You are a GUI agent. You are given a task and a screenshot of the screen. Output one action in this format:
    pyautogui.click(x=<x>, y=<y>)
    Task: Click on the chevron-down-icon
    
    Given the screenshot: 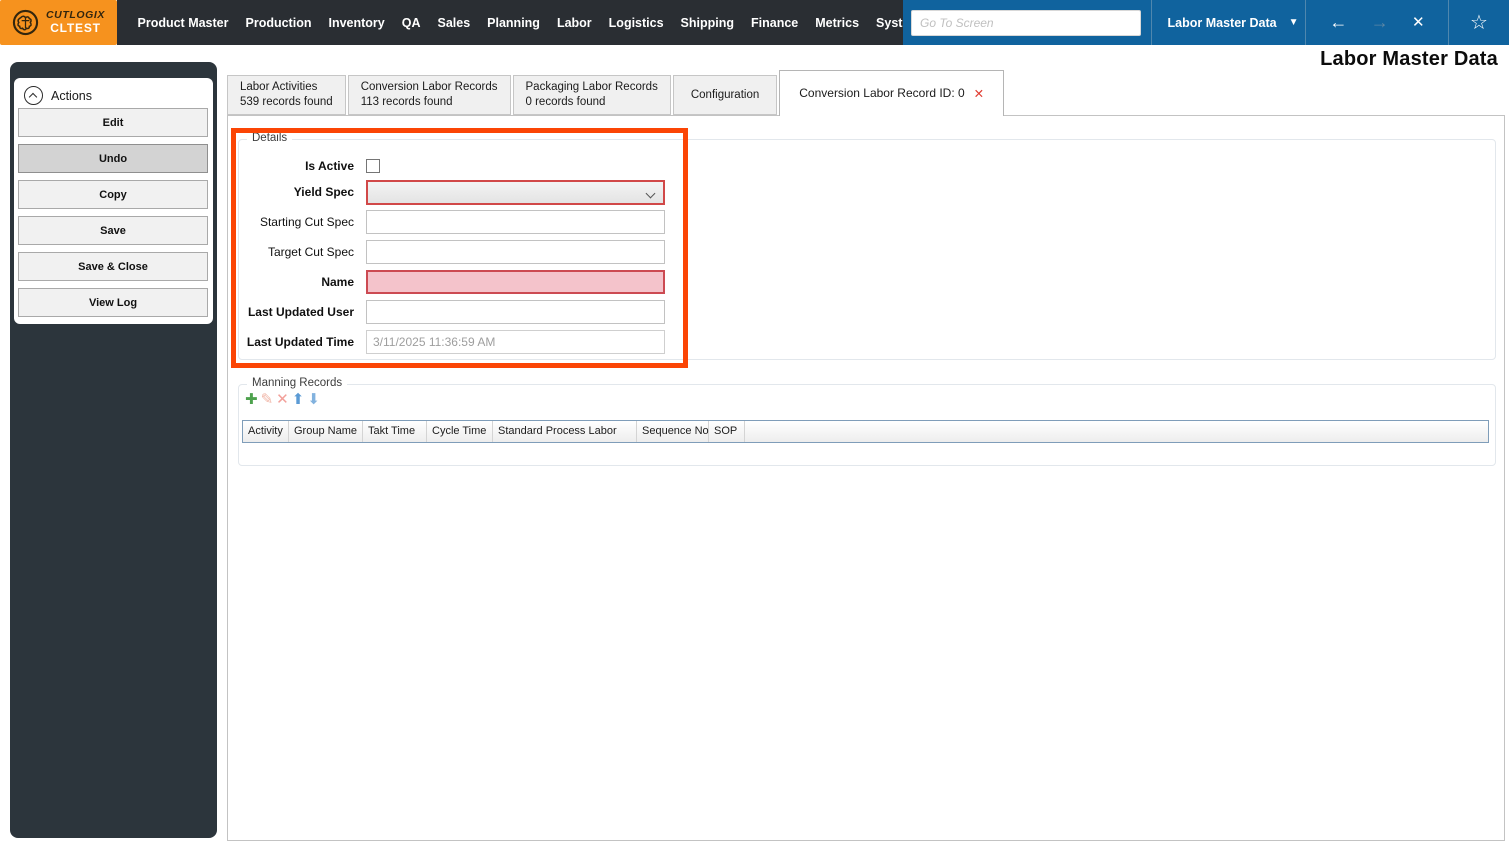 What is the action you would take?
    pyautogui.click(x=650, y=193)
    